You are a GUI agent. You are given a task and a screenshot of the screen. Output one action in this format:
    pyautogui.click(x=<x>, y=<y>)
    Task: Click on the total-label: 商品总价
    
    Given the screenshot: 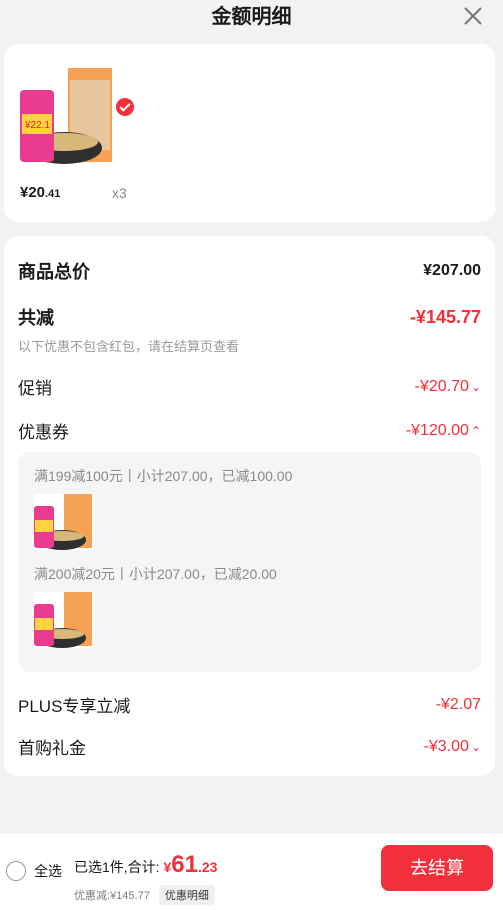 What is the action you would take?
    pyautogui.click(x=54, y=272)
    